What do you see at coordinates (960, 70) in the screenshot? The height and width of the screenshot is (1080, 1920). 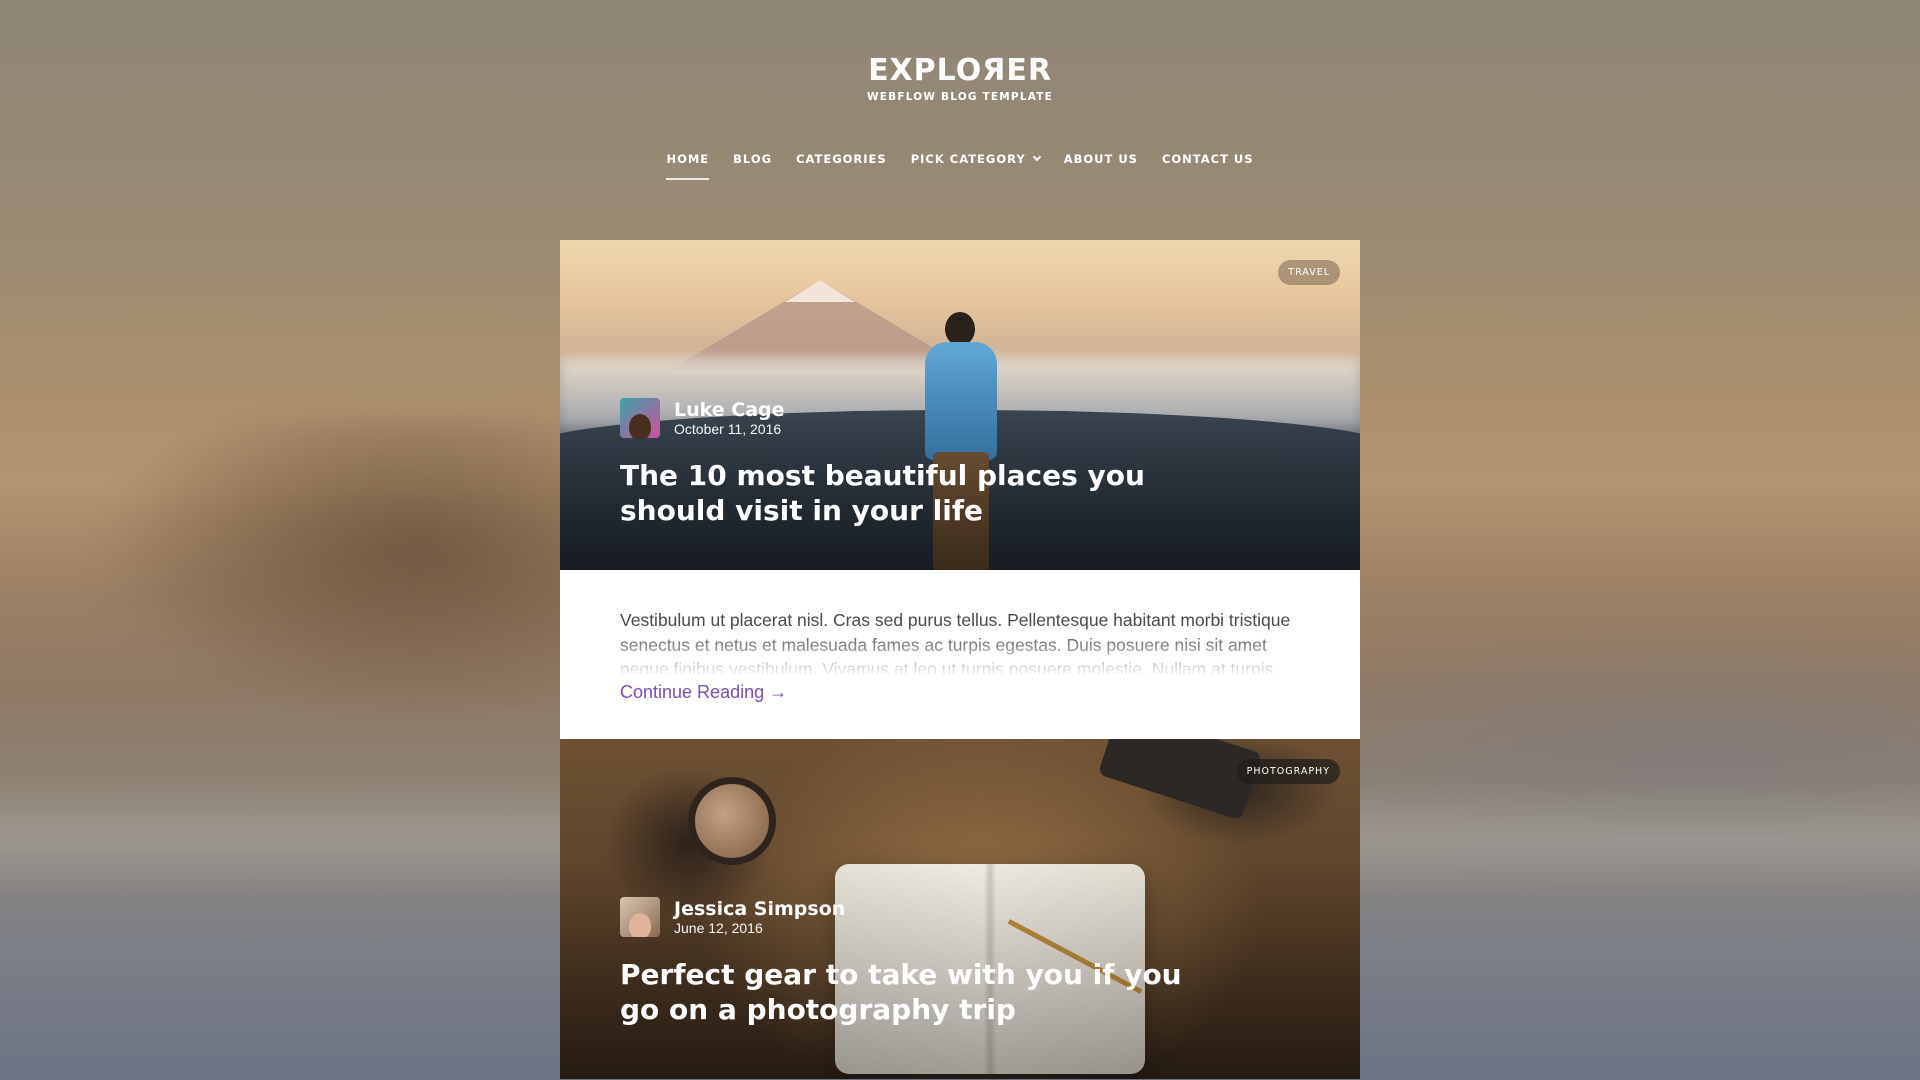 I see `logo-title: EXPLOЯER` at bounding box center [960, 70].